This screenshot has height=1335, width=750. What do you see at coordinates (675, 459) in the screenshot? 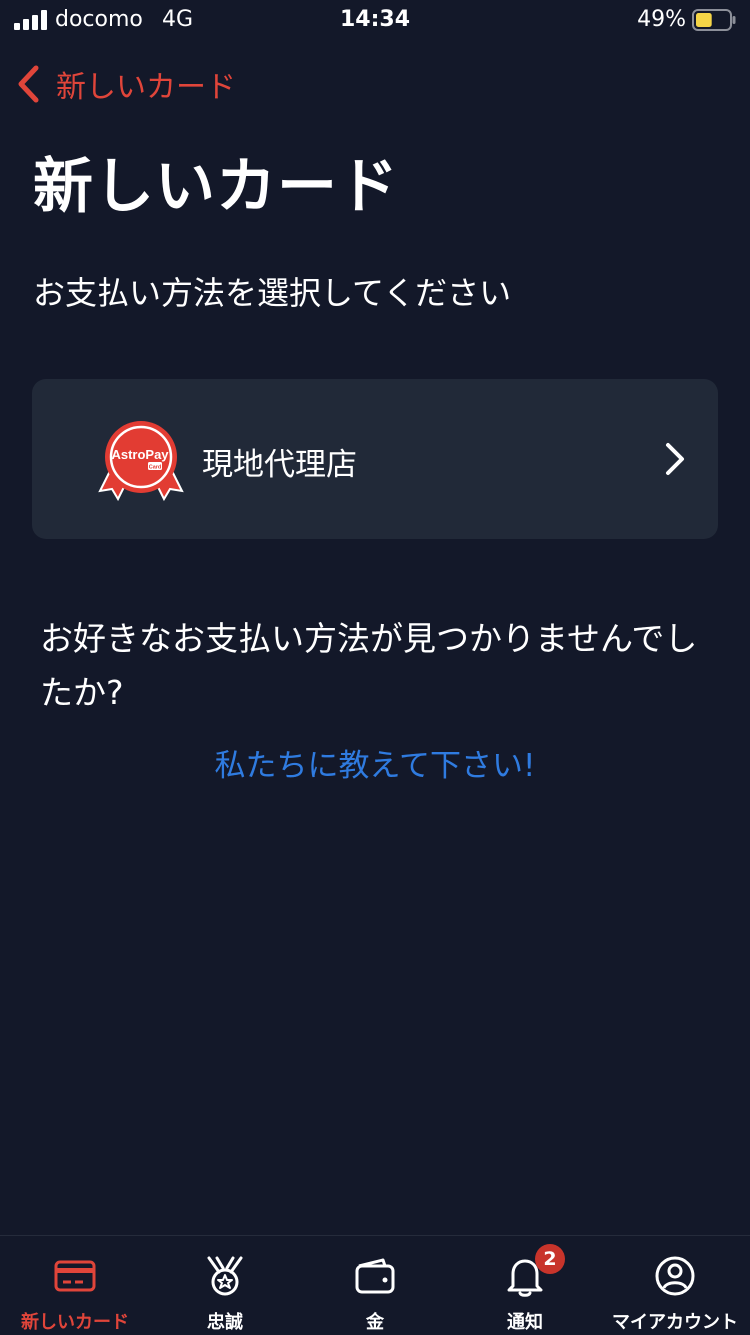
I see `chevron-right-icon` at bounding box center [675, 459].